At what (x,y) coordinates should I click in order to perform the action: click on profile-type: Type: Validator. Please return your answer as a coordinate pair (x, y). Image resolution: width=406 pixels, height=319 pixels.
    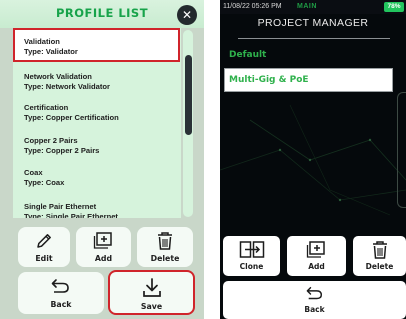
    Looking at the image, I should click on (51, 51).